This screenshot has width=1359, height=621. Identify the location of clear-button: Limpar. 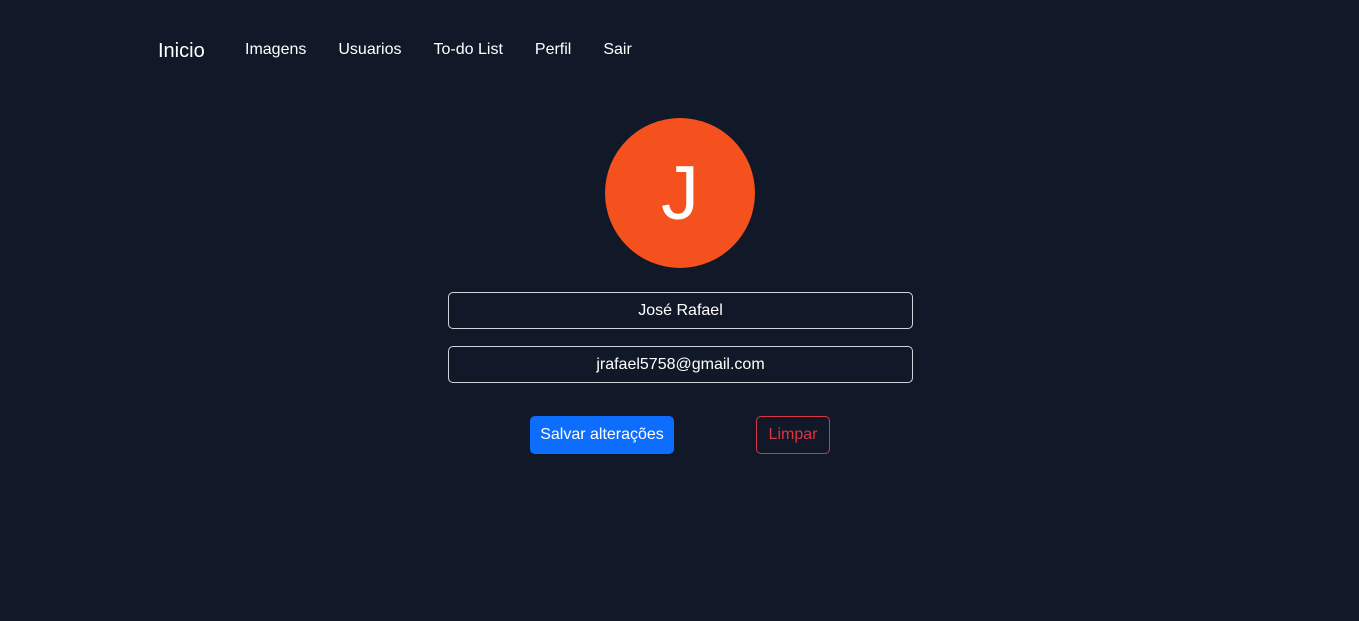
(793, 435).